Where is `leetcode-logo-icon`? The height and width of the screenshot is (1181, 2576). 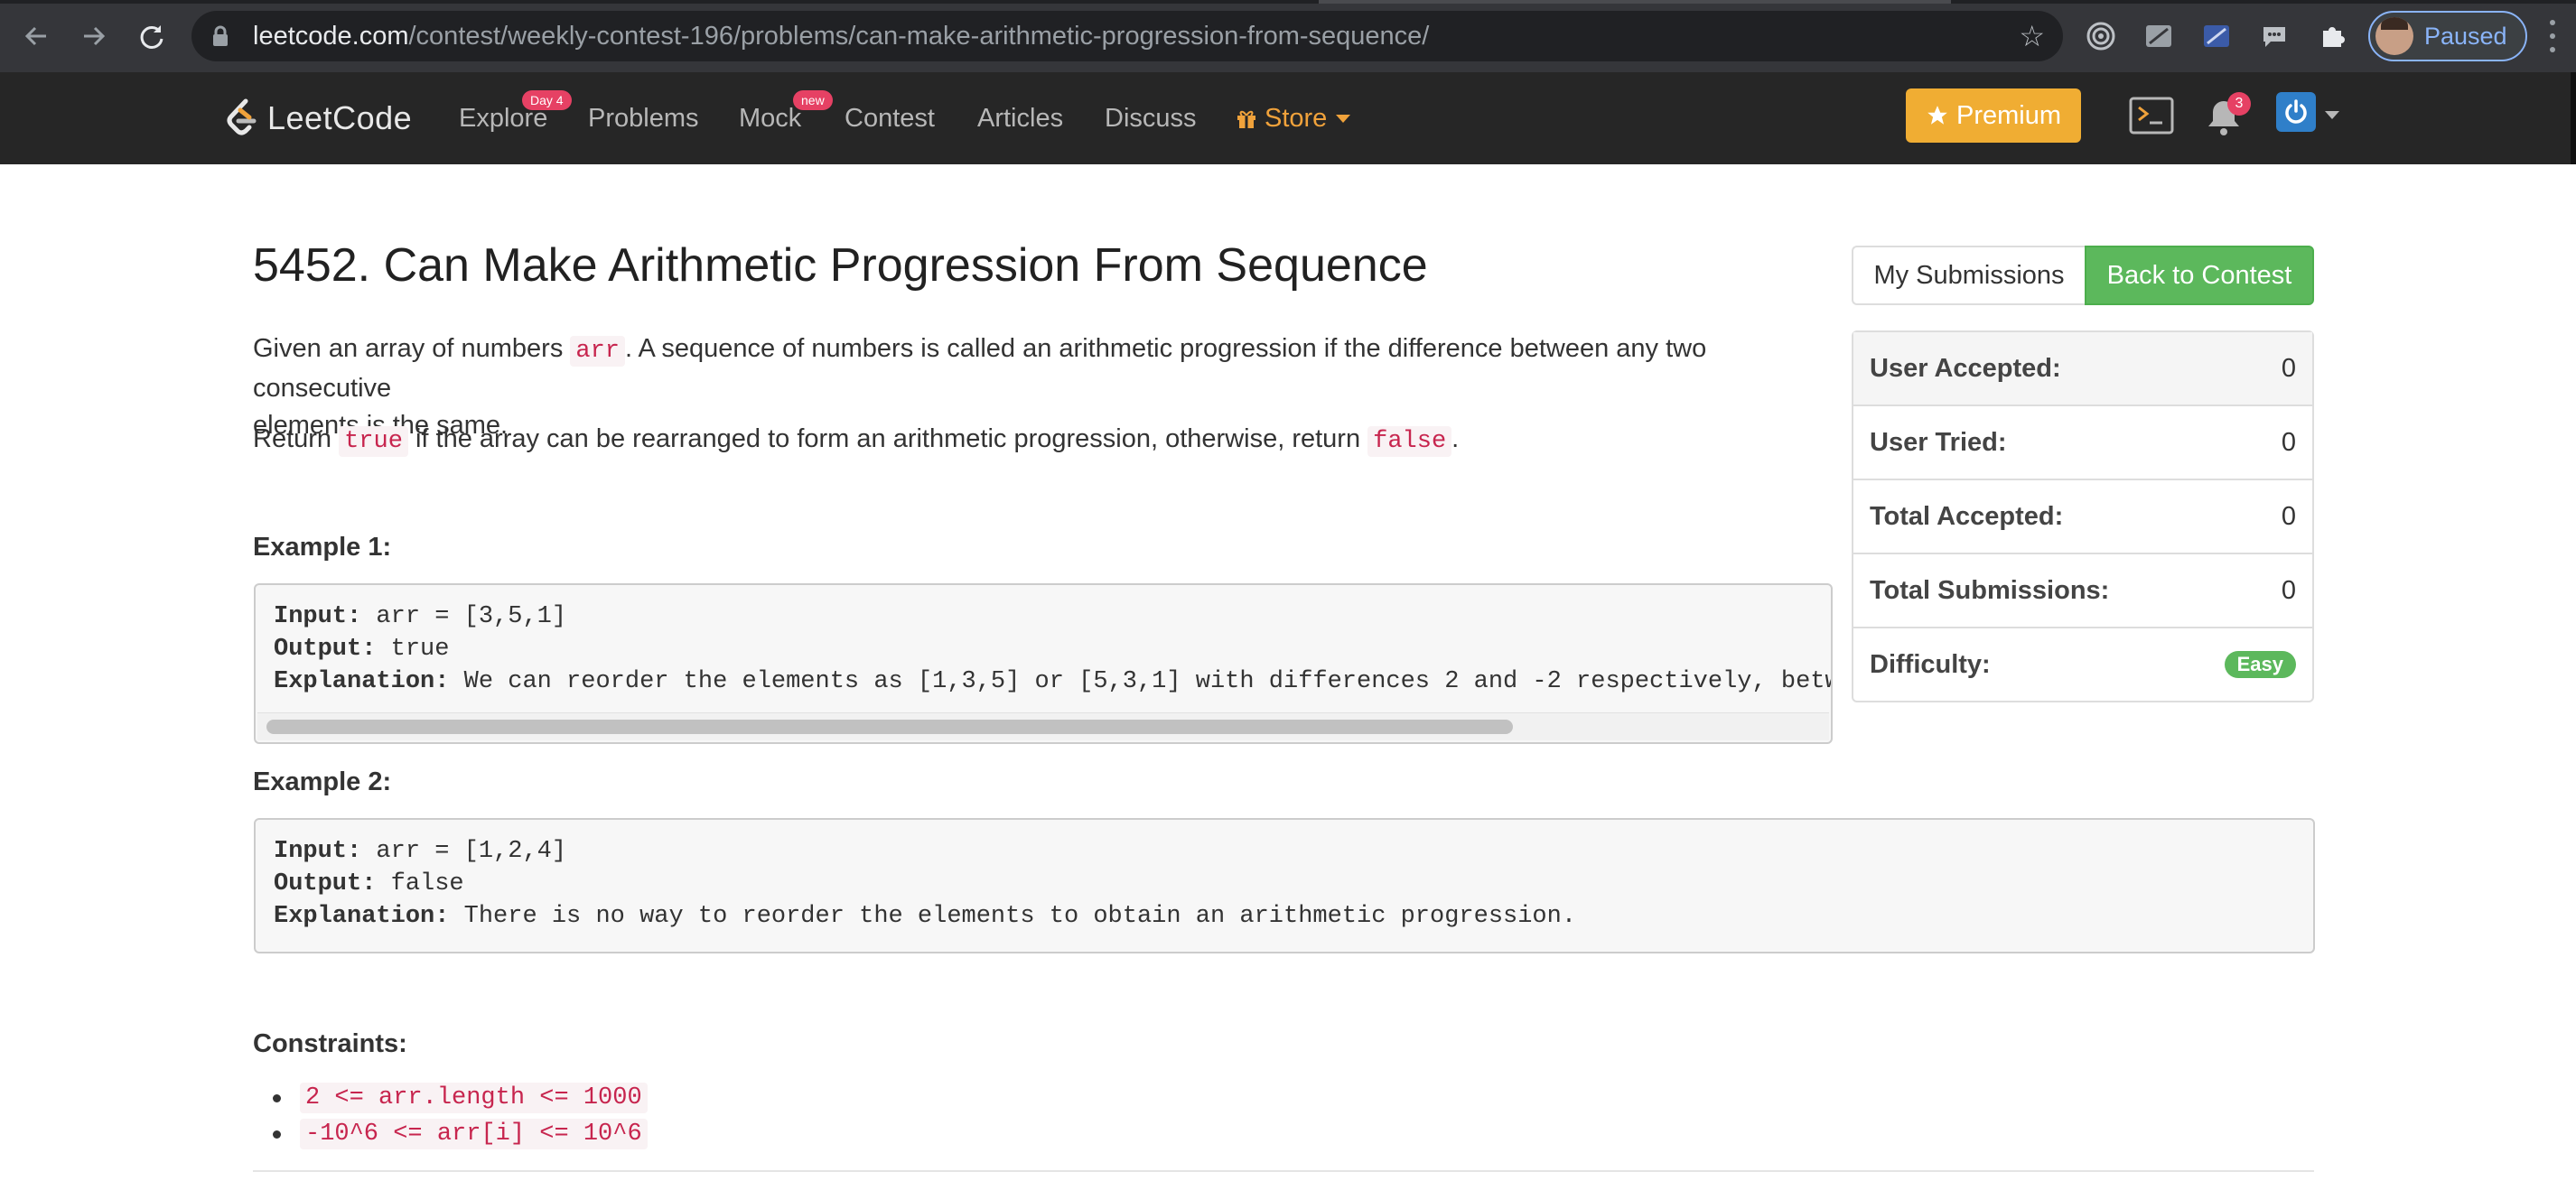
leetcode-logo-icon is located at coordinates (242, 117).